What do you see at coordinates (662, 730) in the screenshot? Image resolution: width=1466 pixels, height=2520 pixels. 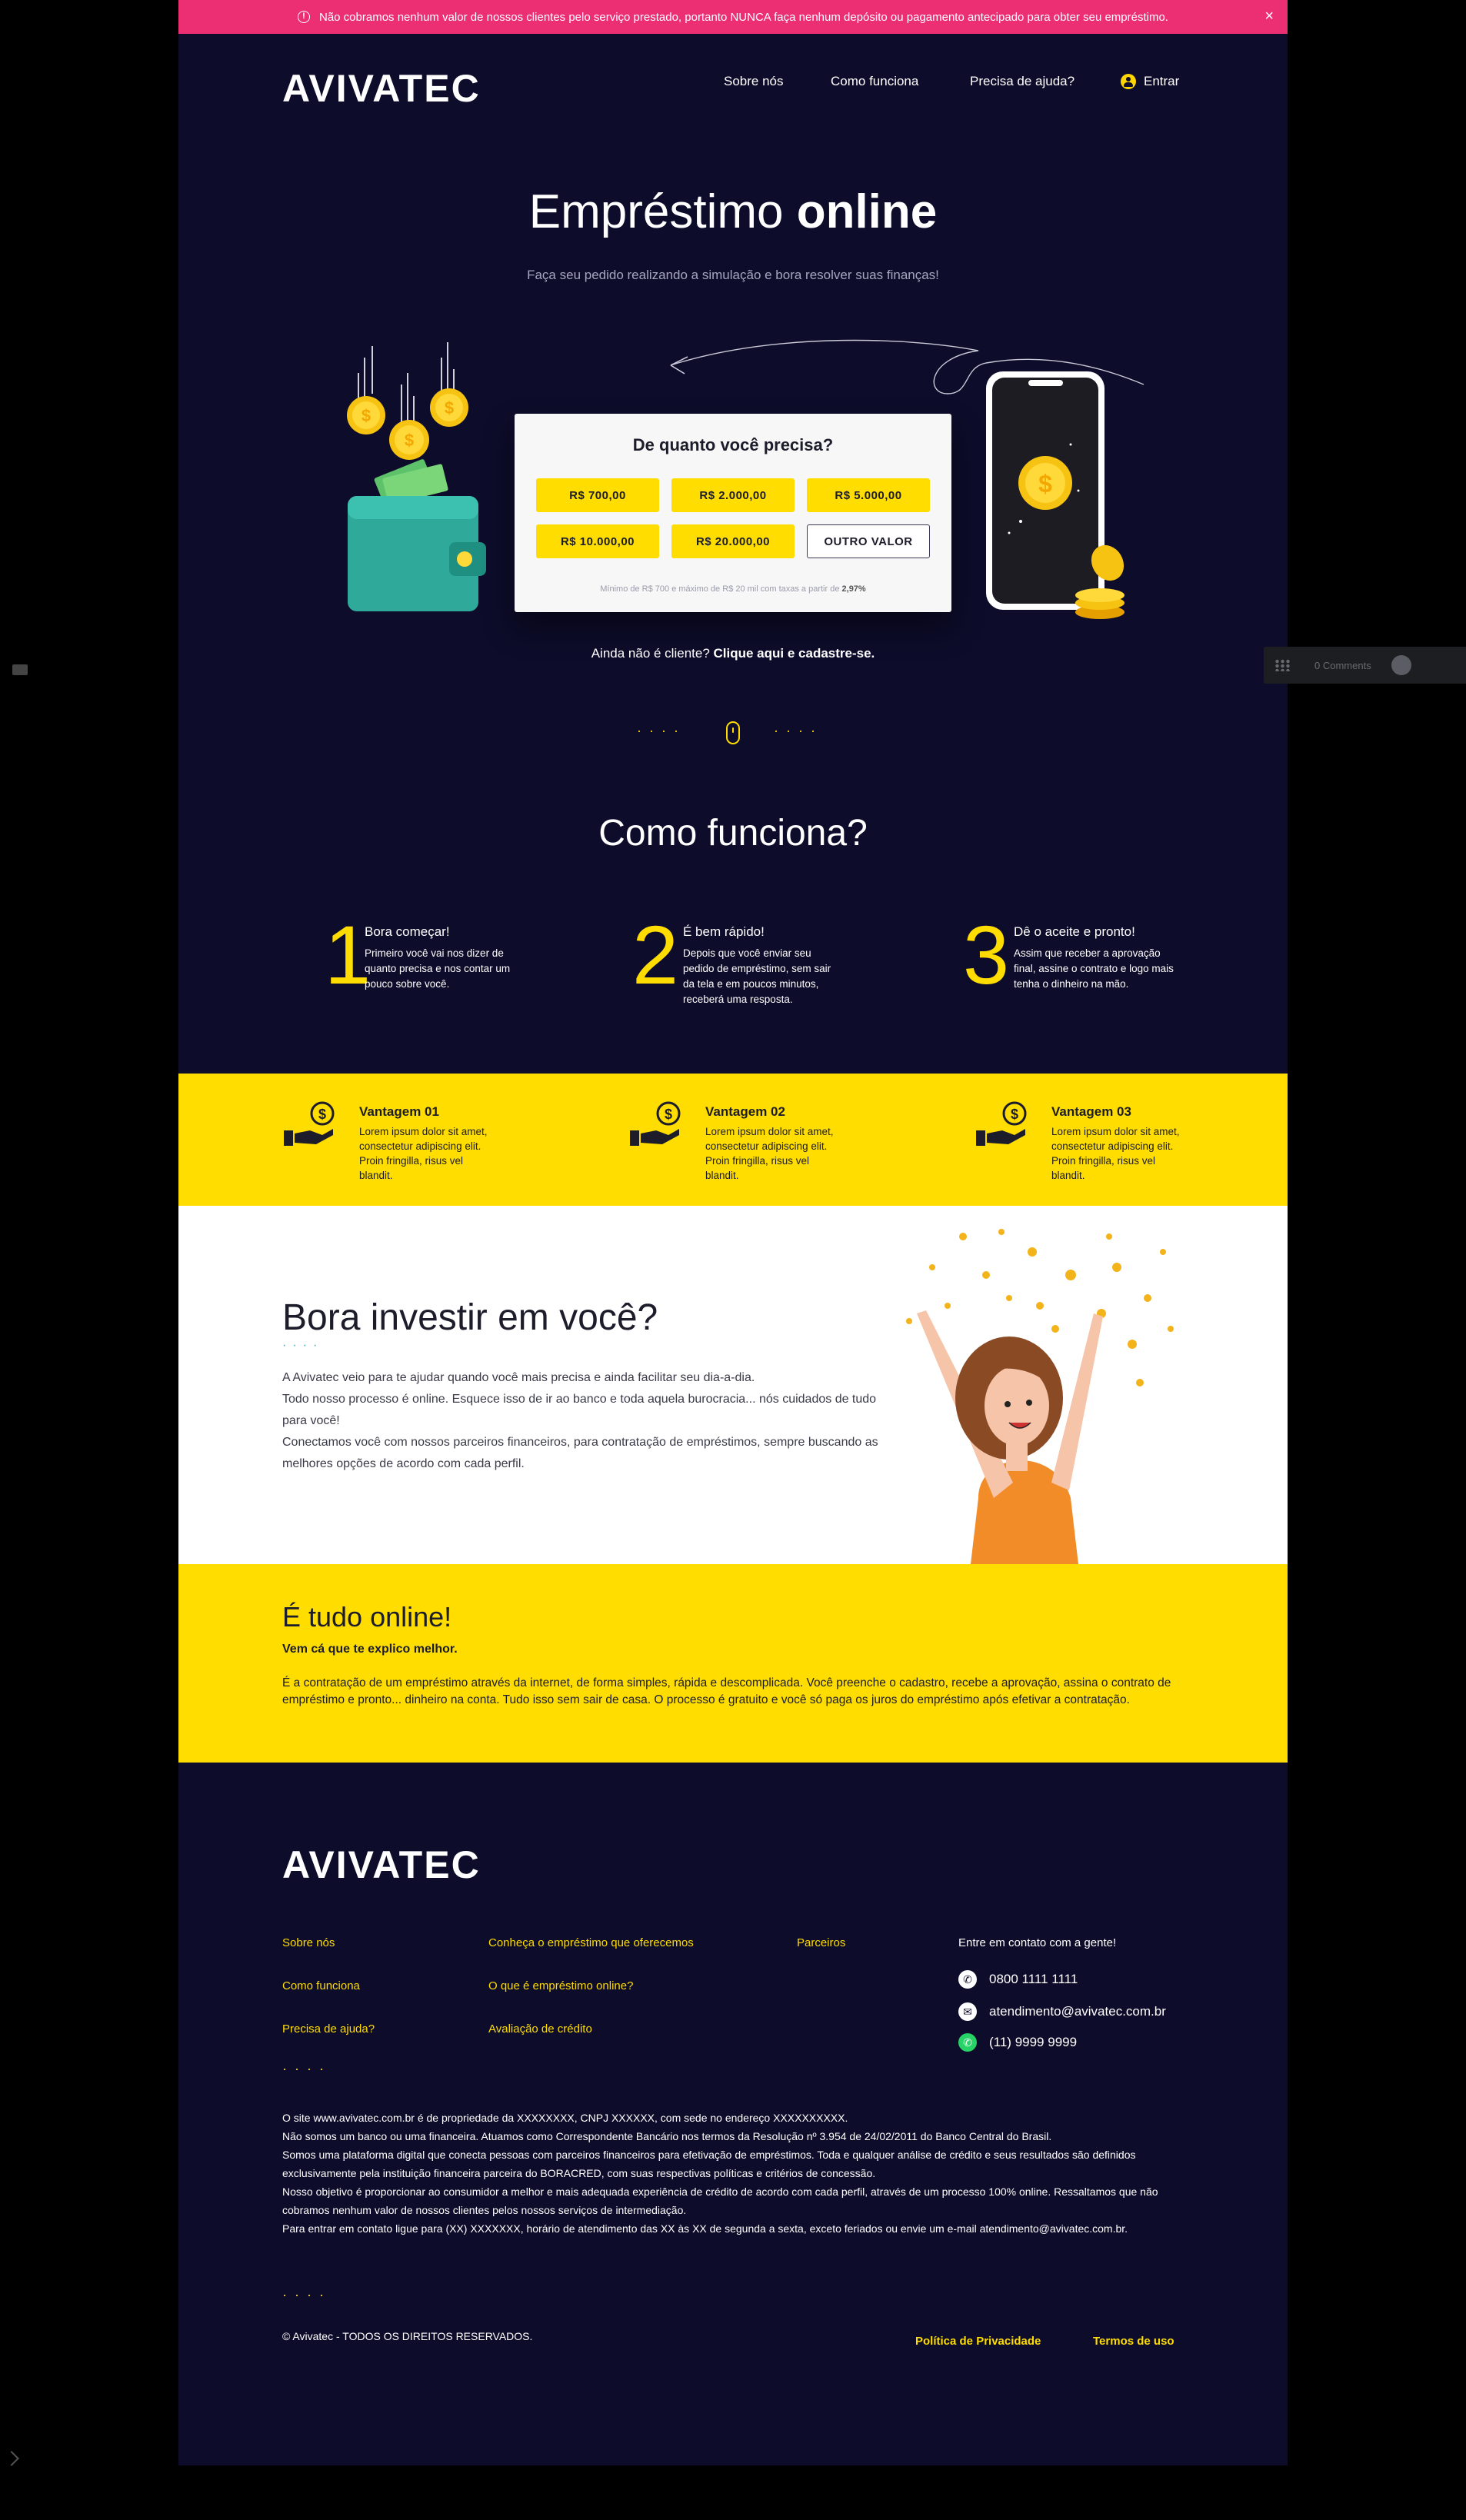 I see `decorative-dots-left: ····` at bounding box center [662, 730].